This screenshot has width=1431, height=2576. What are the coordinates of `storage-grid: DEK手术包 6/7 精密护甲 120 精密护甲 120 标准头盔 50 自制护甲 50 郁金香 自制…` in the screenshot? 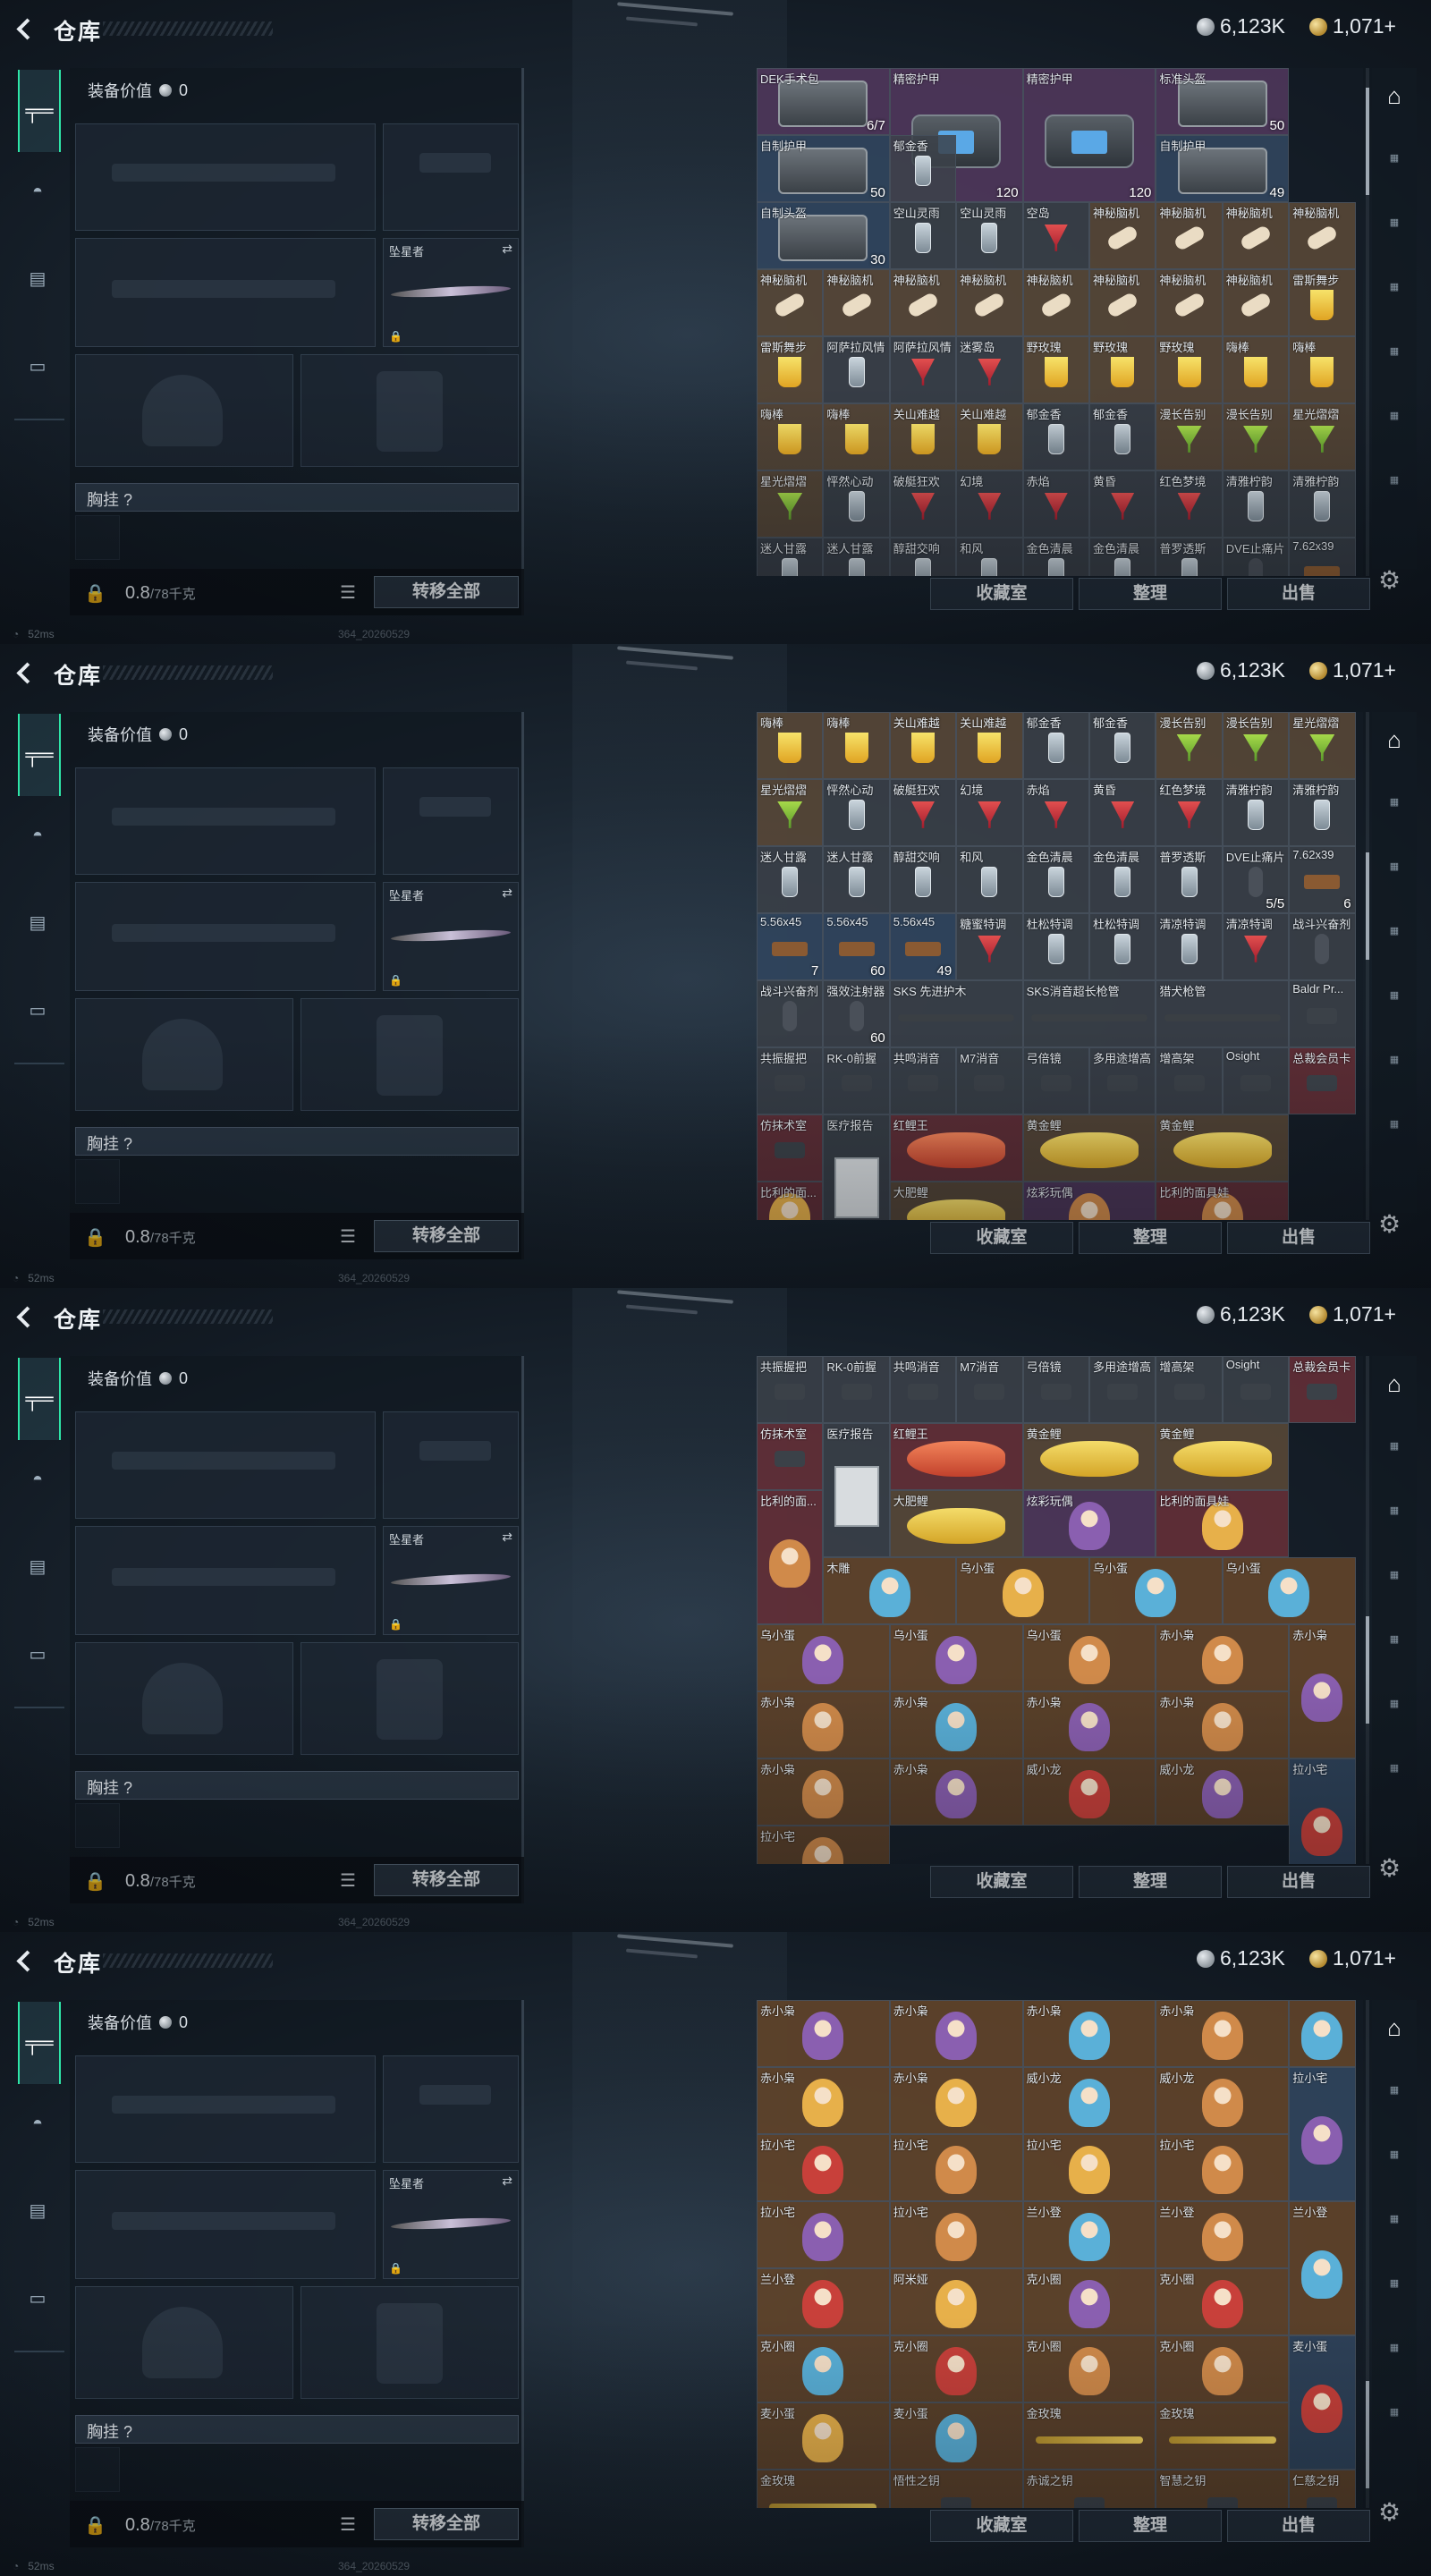 It's located at (1060, 322).